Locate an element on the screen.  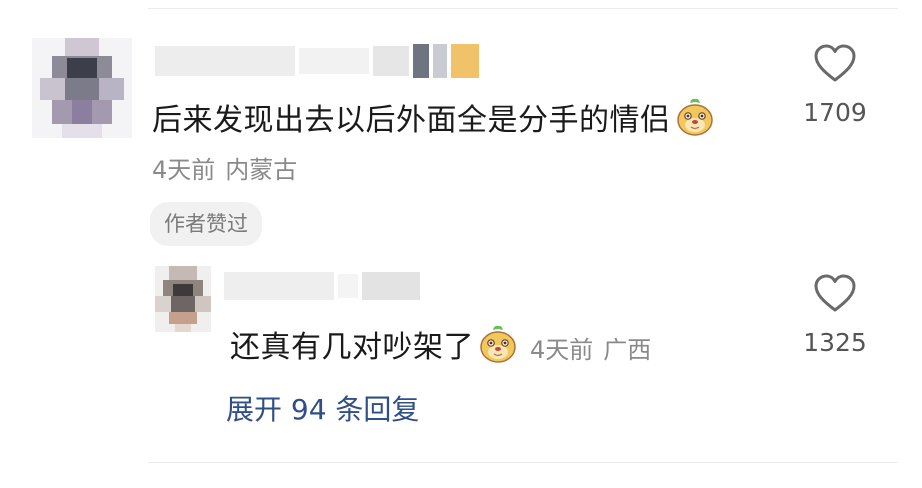
username-blurred is located at coordinates (317, 61).